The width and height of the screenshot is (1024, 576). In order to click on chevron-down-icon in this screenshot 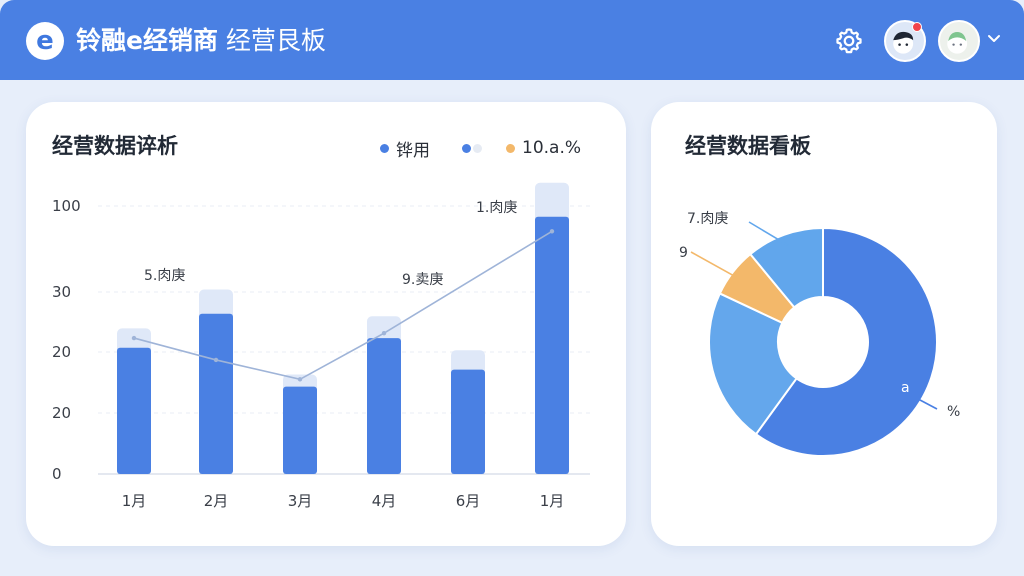, I will do `click(994, 39)`.